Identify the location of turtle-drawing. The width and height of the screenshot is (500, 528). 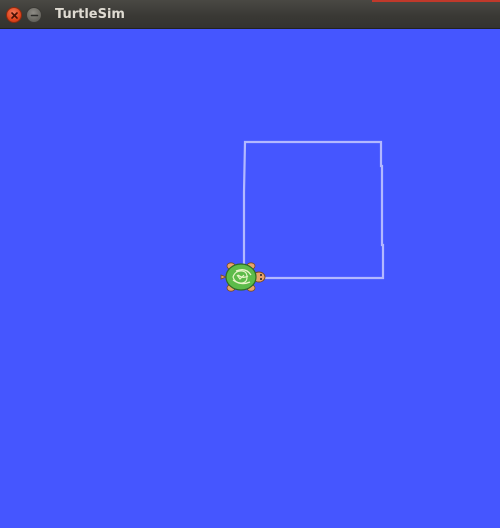
(302, 216).